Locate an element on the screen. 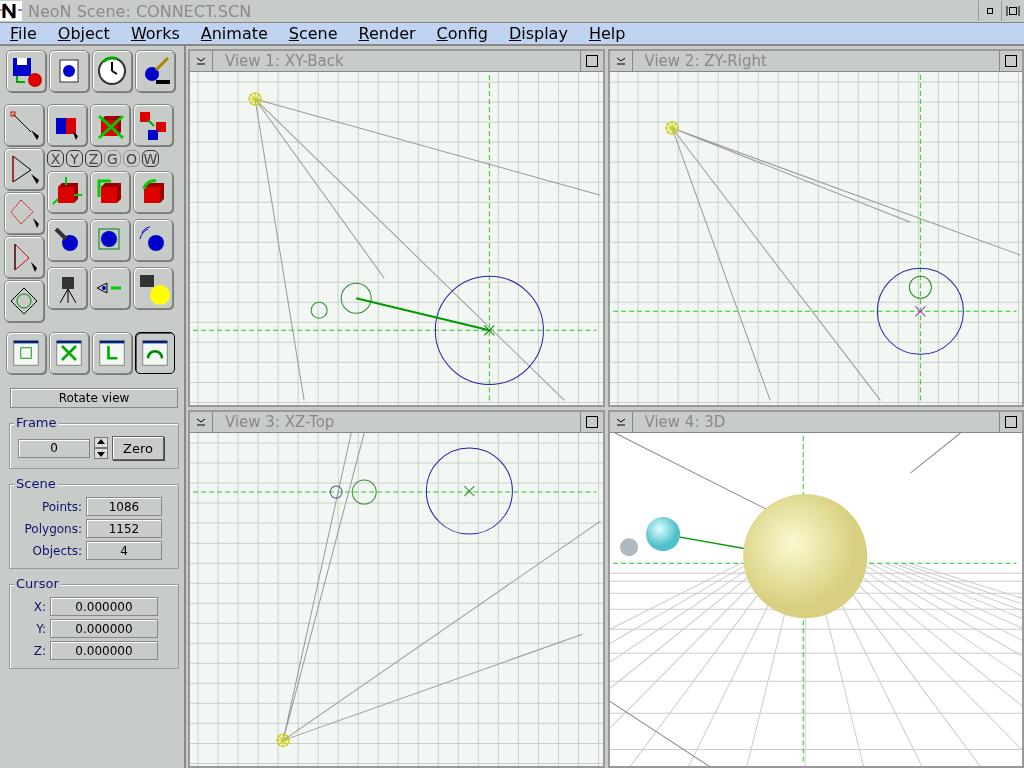  menu-item: Works is located at coordinates (155, 33).